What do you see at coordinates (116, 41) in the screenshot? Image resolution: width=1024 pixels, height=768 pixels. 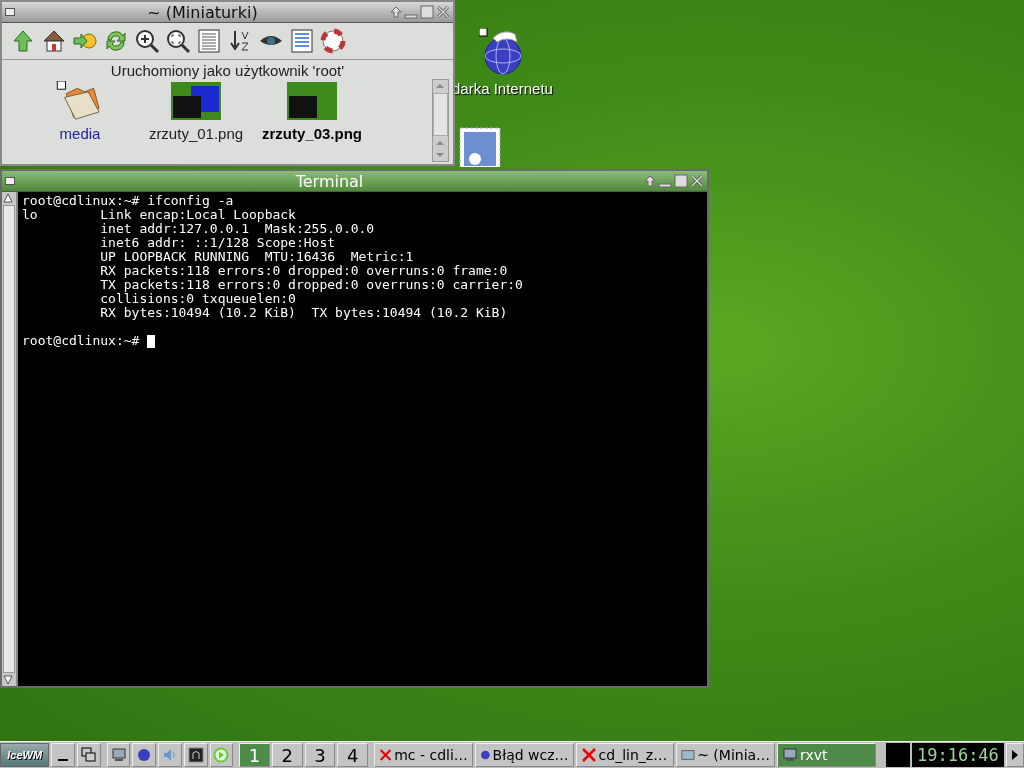 I see `refresh-icon` at bounding box center [116, 41].